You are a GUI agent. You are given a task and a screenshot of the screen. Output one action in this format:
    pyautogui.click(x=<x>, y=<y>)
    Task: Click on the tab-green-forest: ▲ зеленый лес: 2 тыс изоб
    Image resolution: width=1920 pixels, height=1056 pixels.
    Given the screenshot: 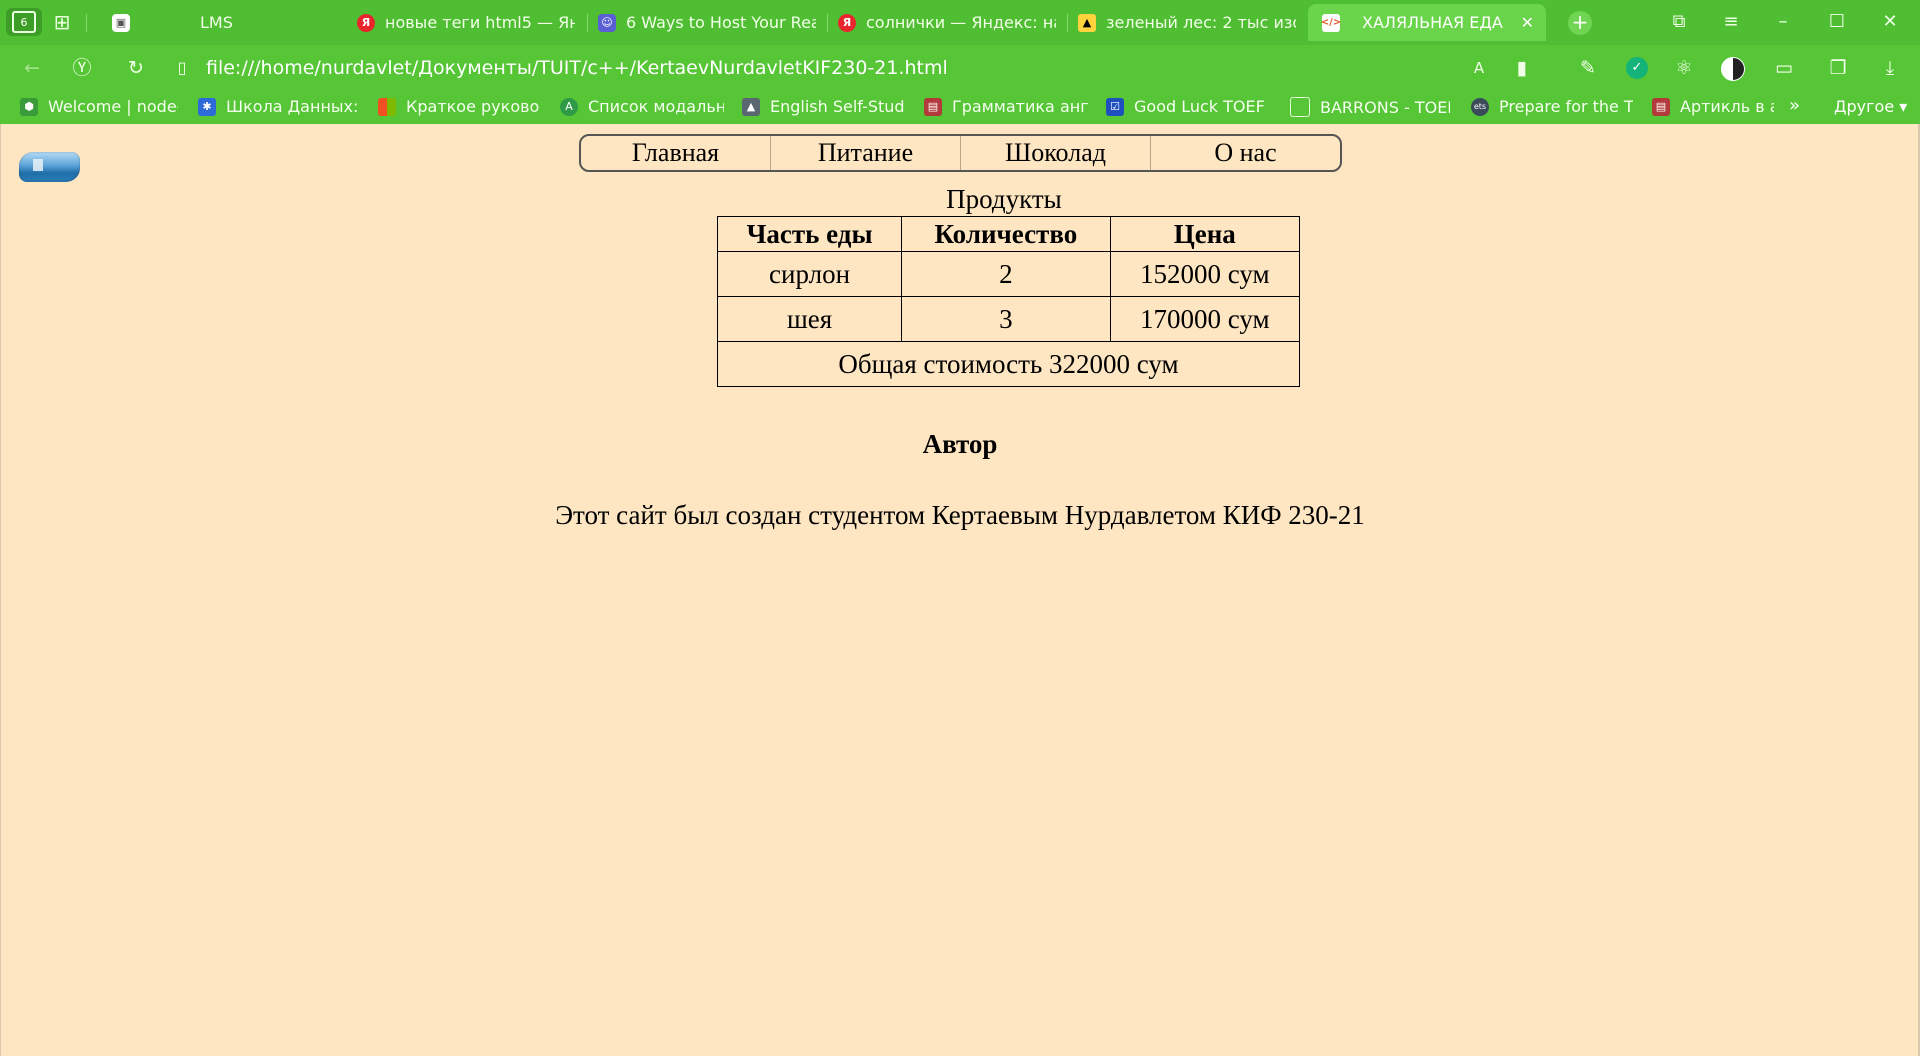 What is the action you would take?
    pyautogui.click(x=1187, y=22)
    